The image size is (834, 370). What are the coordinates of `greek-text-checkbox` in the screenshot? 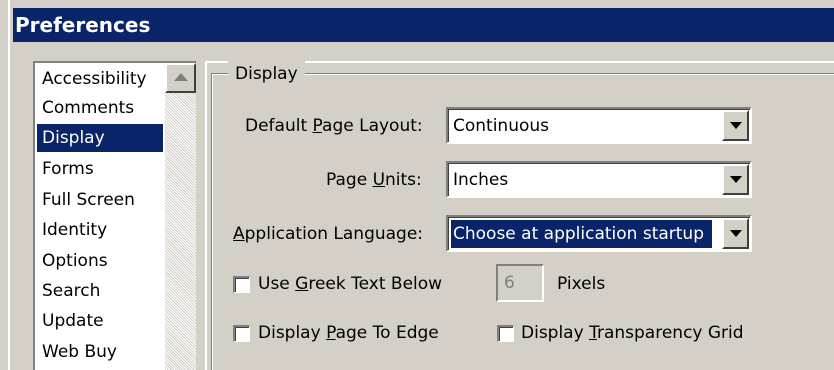 It's located at (241, 284).